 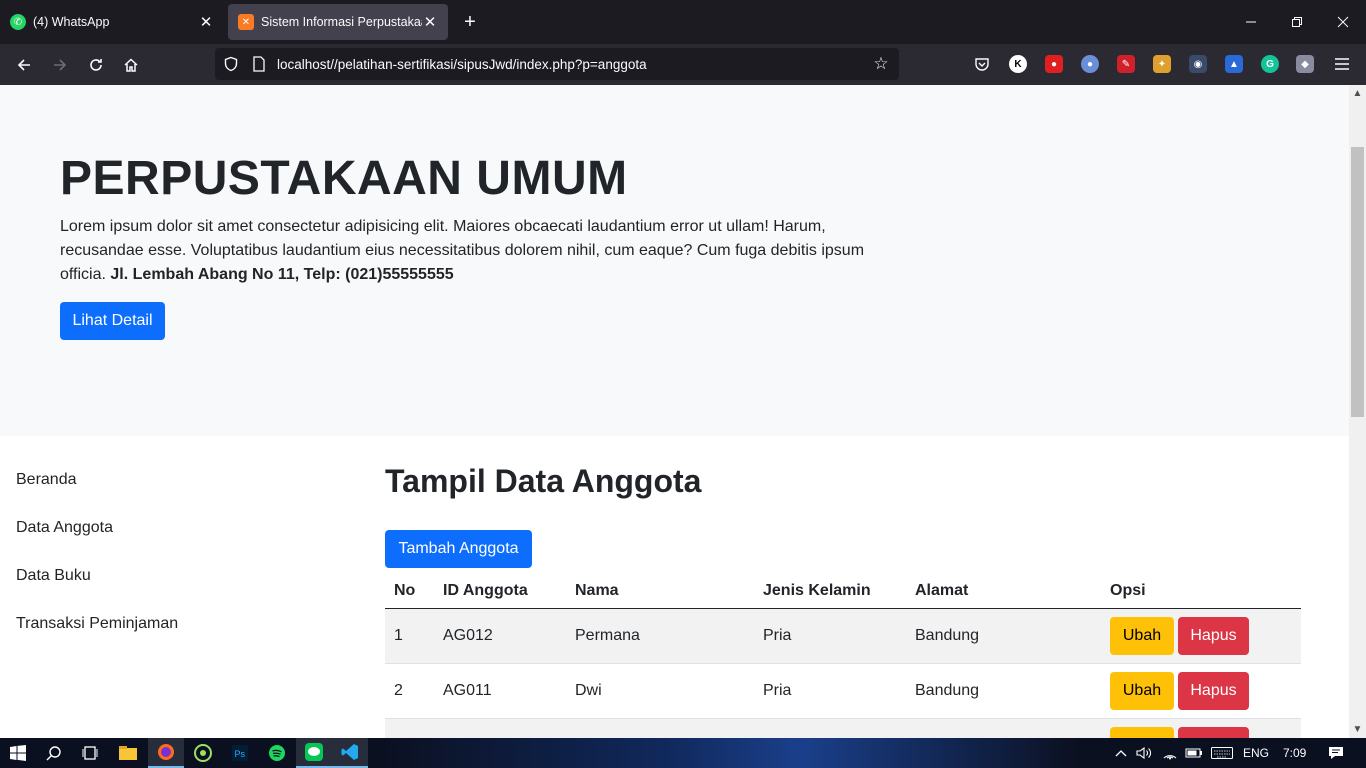 I want to click on battery-icon, so click(x=1194, y=753).